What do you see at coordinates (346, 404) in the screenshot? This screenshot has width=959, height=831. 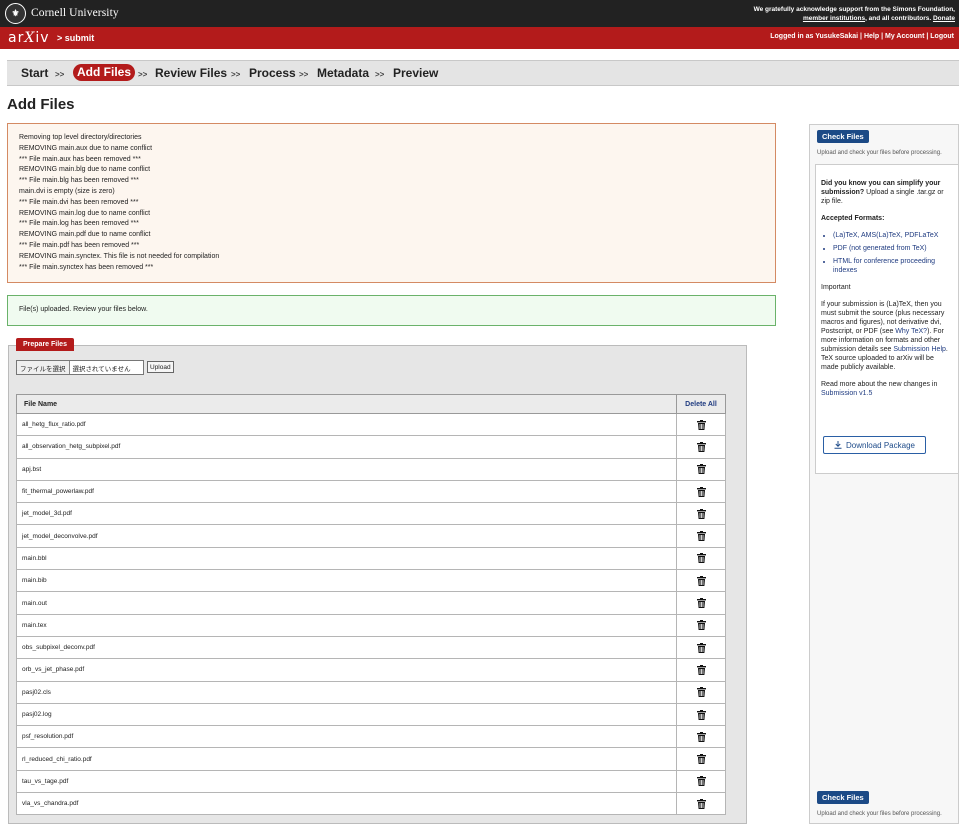 I see `file-name-header: File Name` at bounding box center [346, 404].